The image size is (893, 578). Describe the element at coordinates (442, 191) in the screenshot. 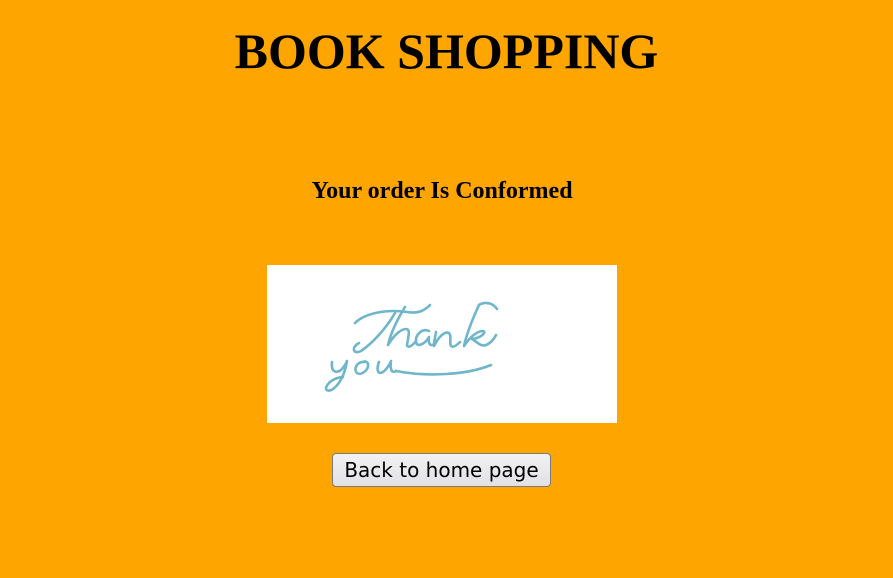

I see `order-confirmation-message: Your order Is Conformed` at that location.